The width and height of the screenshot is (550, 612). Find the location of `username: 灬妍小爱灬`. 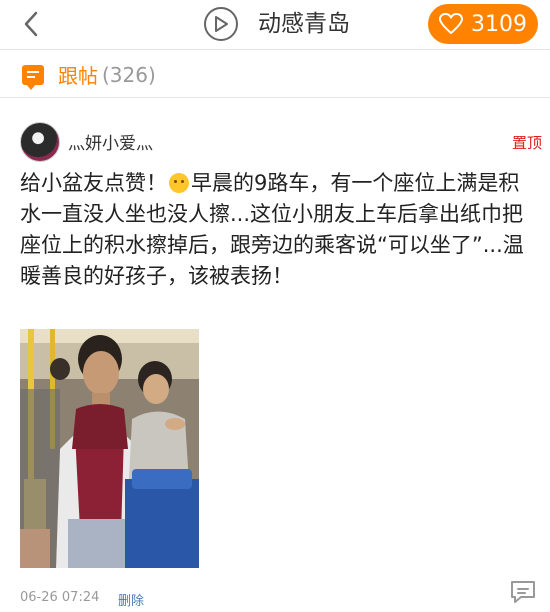

username: 灬妍小爱灬 is located at coordinates (110, 141).